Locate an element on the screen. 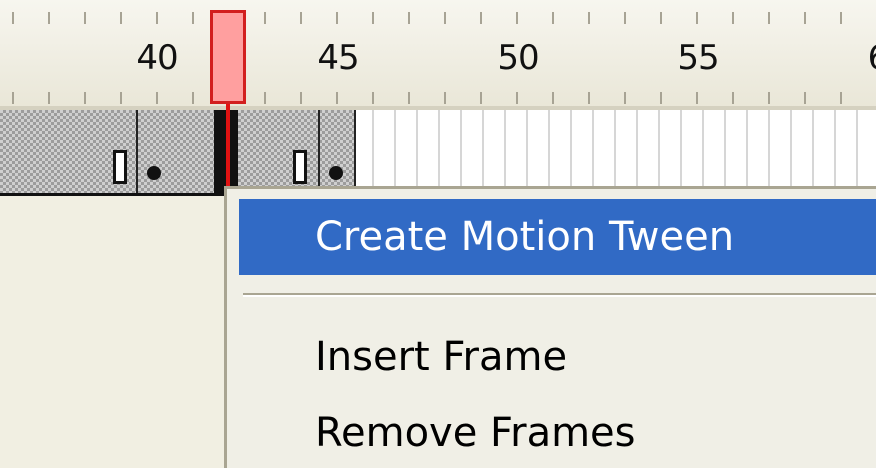 The height and width of the screenshot is (468, 876). ruler-number-45: 45 is located at coordinates (338, 58).